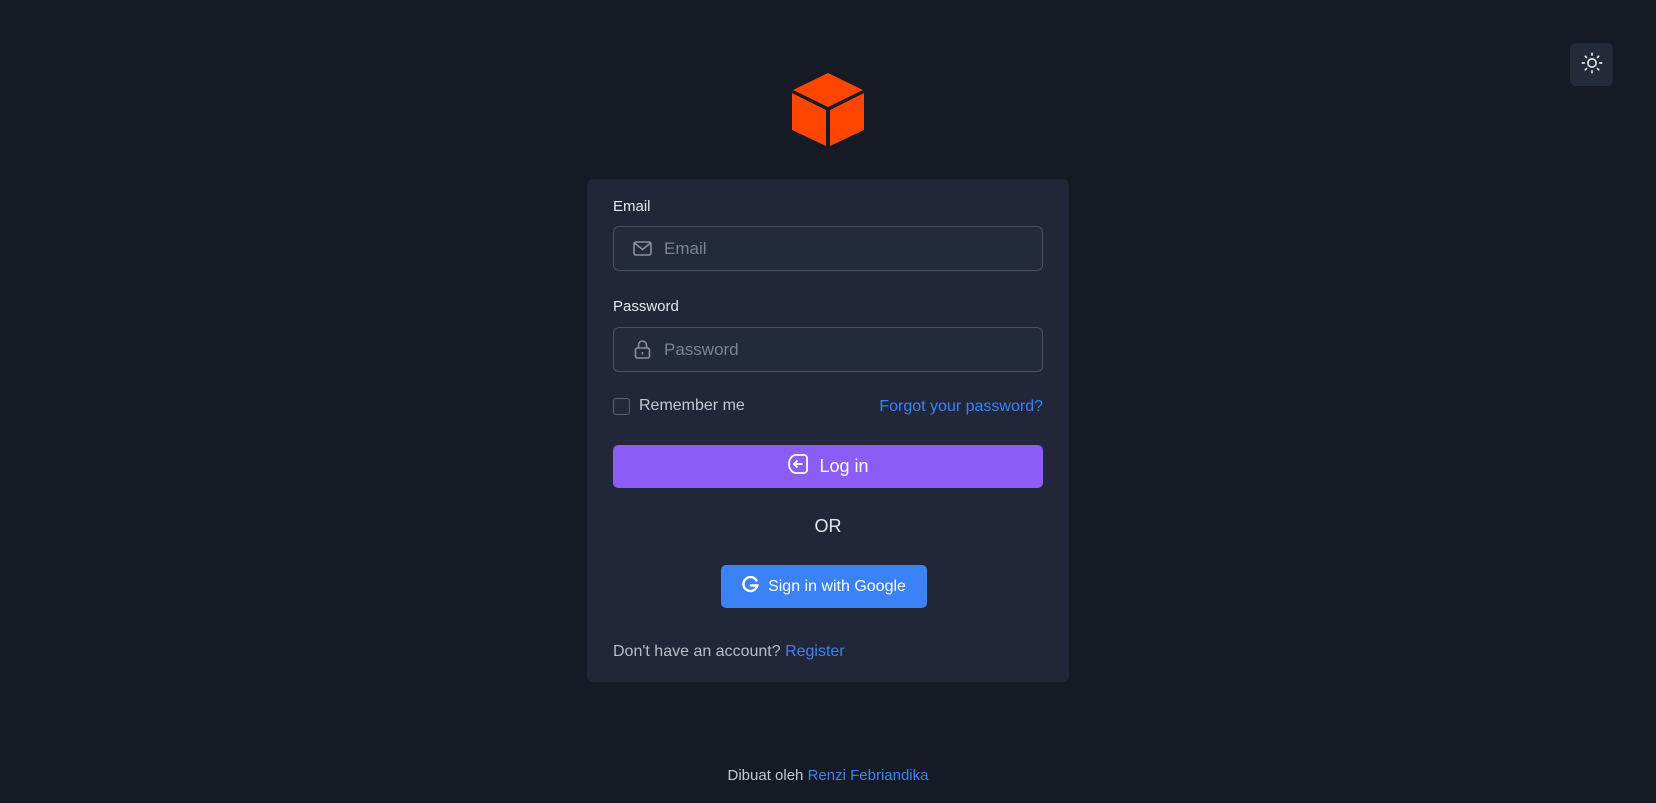 This screenshot has width=1656, height=803. What do you see at coordinates (847, 248) in the screenshot?
I see `email-input` at bounding box center [847, 248].